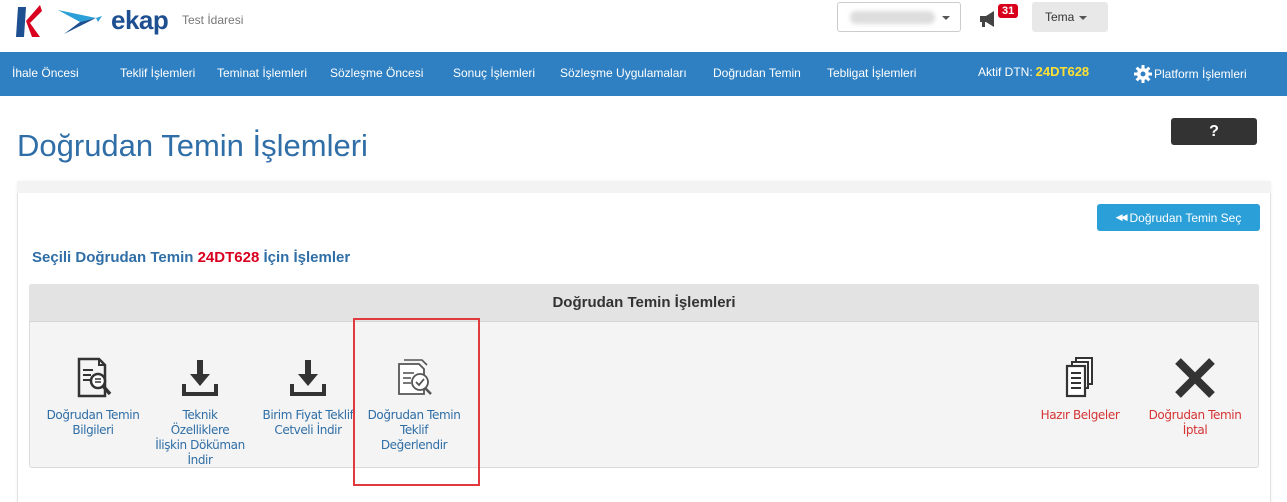  I want to click on user-name-blurred, so click(892, 17).